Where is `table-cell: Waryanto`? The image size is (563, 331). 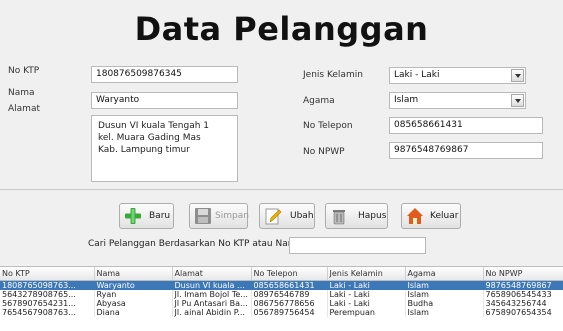
table-cell: Waryanto is located at coordinates (133, 285).